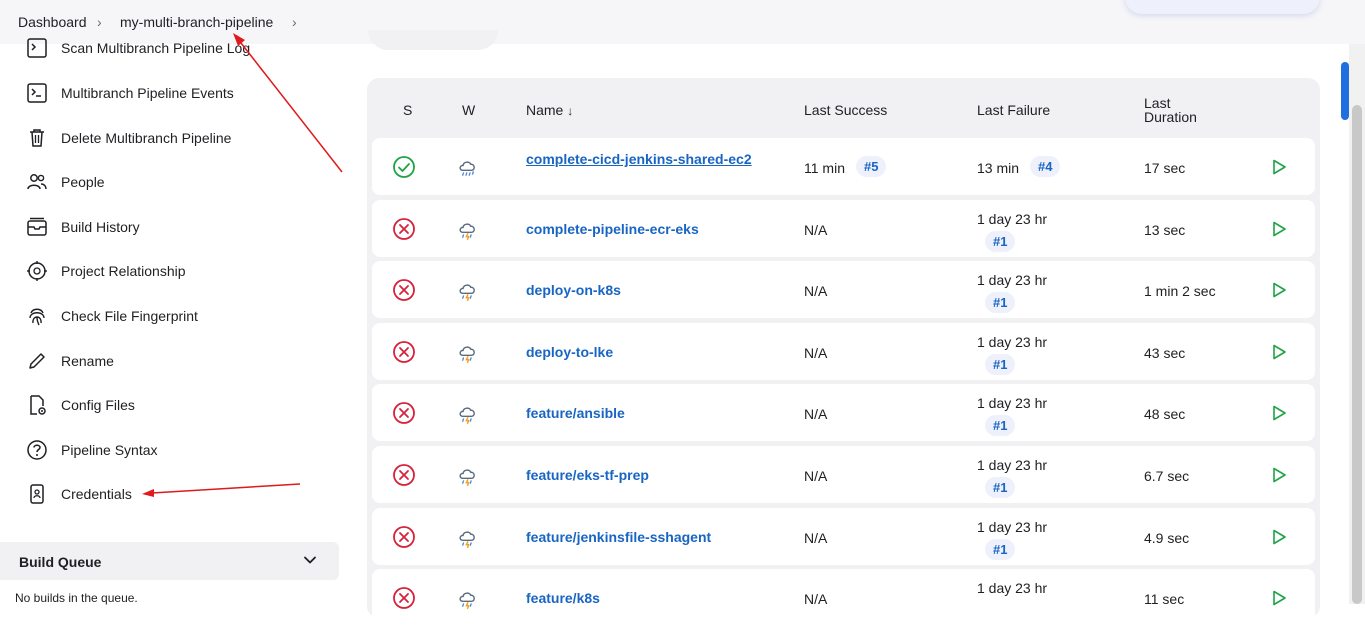 The height and width of the screenshot is (626, 1365). I want to click on annotation-arrow-credentials, so click(226, 488).